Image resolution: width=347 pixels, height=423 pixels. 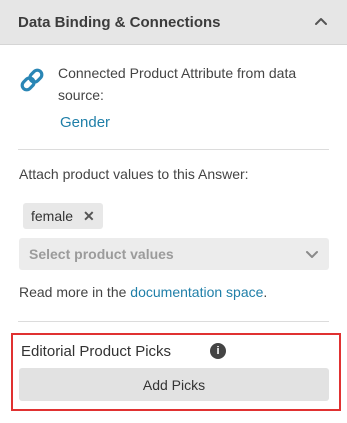 I want to click on info-icon: i, so click(x=218, y=351).